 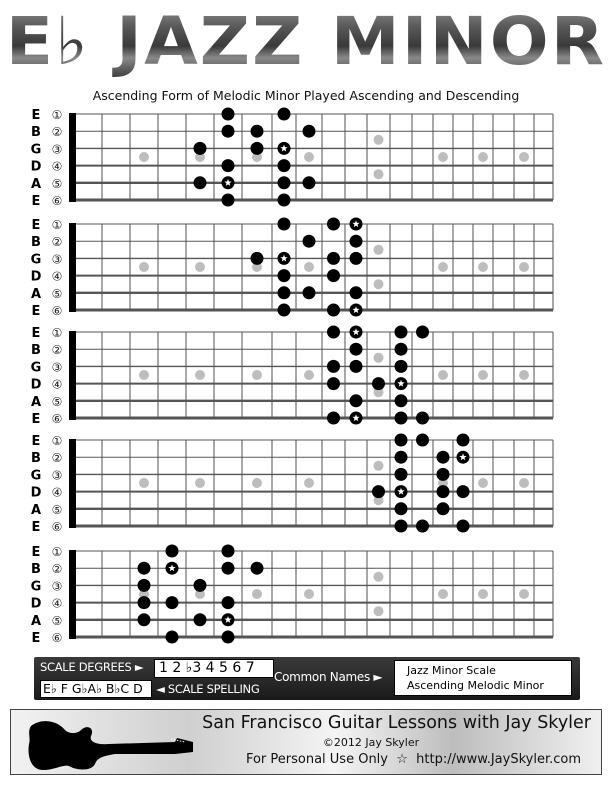 I want to click on copyright-text: ©2012 Jay Skyler, so click(x=371, y=742).